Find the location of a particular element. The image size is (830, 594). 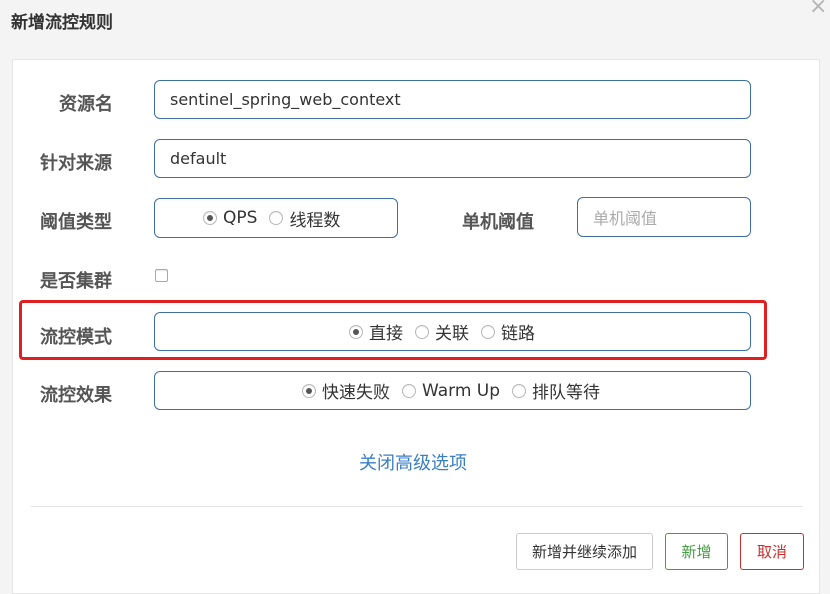

add-continue-button: 新增并继续添加 is located at coordinates (584, 551).